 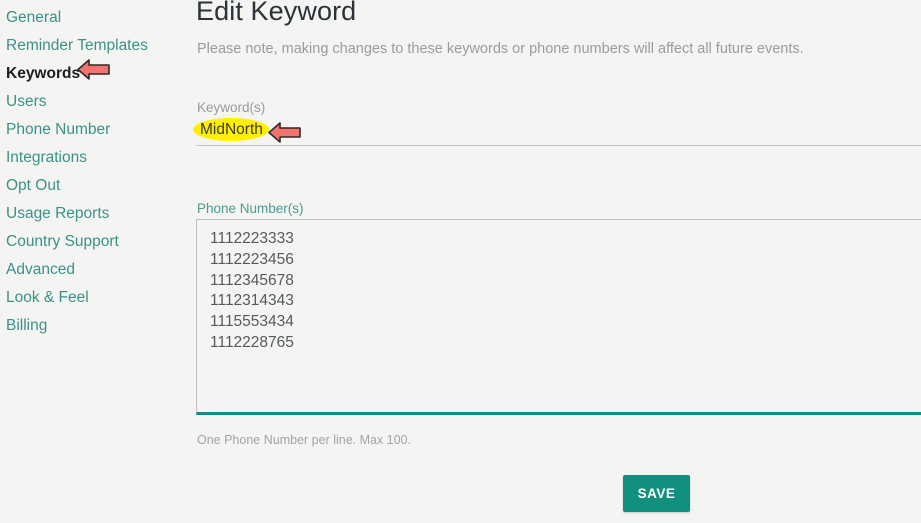 I want to click on sidebar-item-users: Users, so click(x=98, y=102).